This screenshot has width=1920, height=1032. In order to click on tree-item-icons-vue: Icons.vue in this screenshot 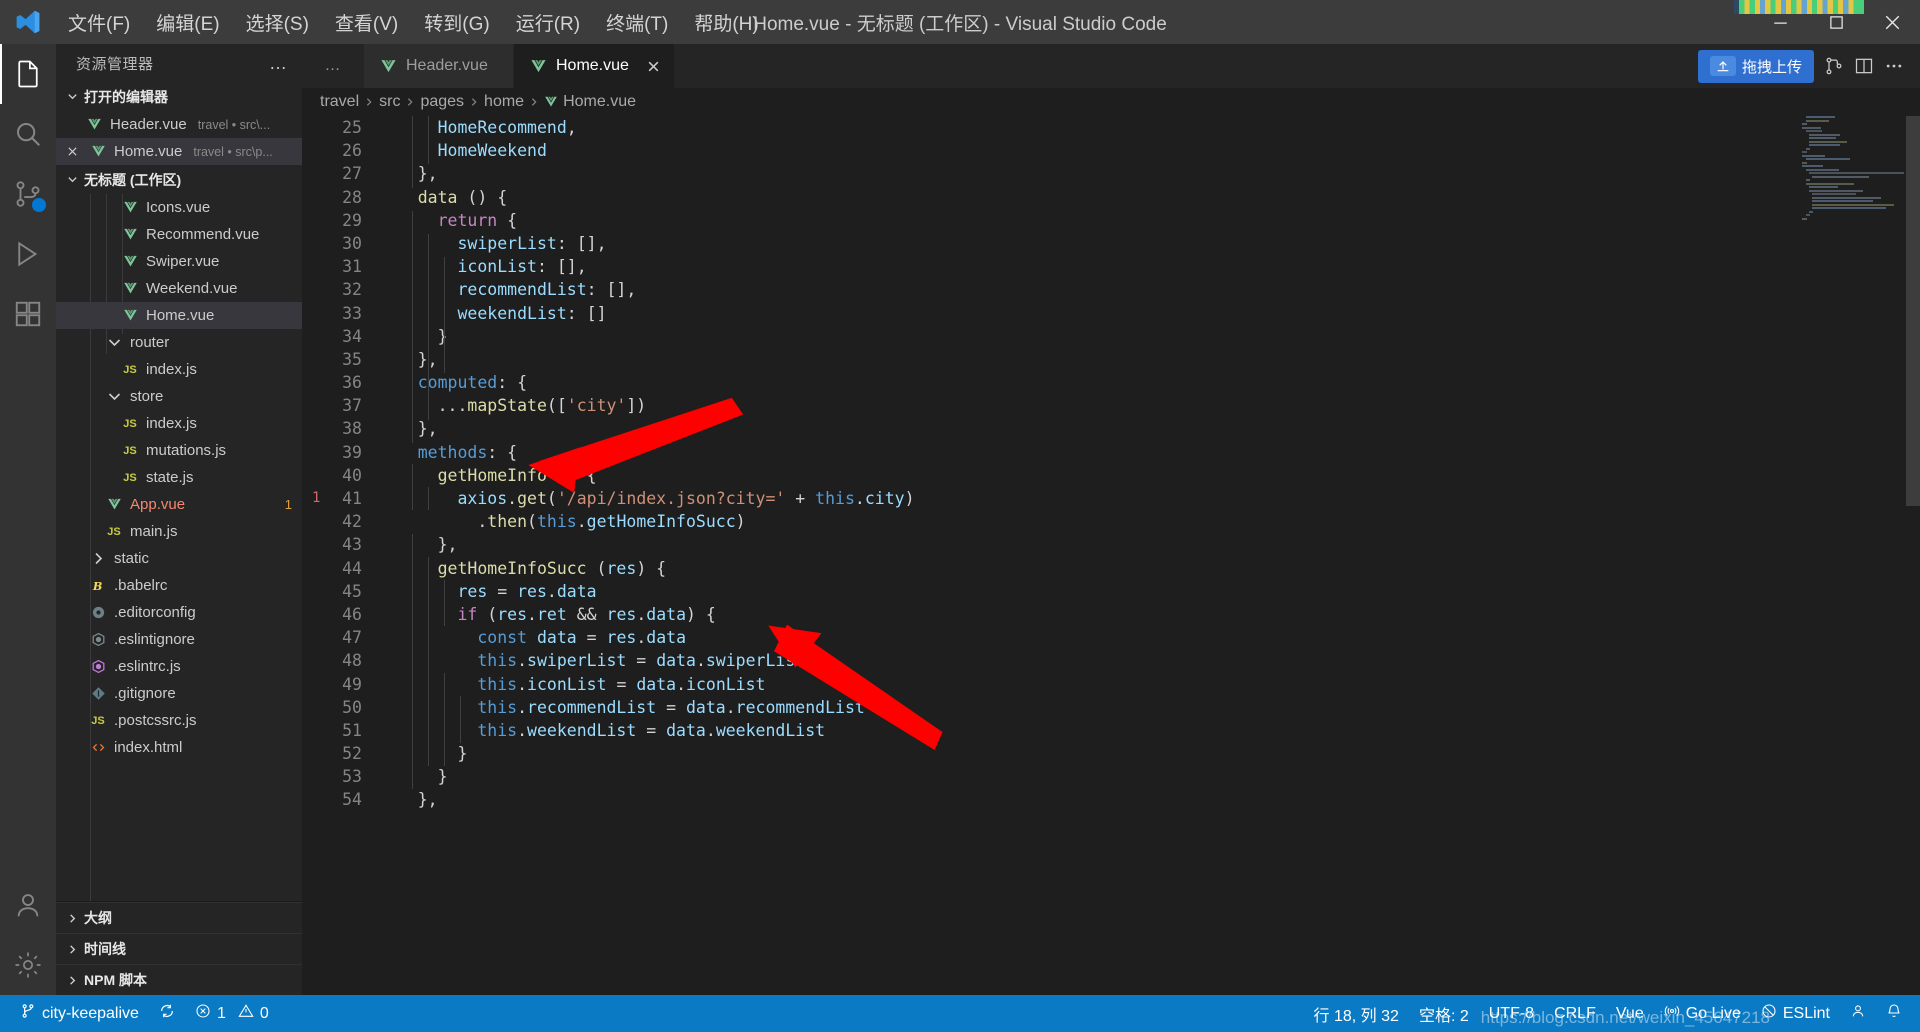, I will do `click(179, 207)`.